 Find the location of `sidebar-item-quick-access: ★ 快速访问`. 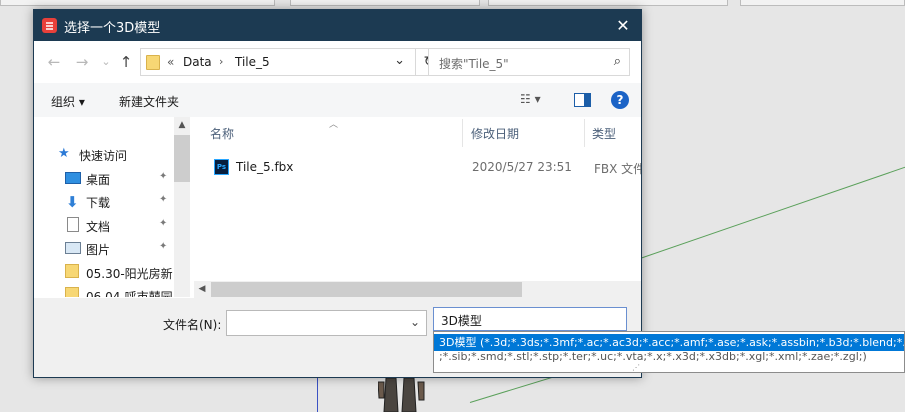

sidebar-item-quick-access: ★ 快速访问 is located at coordinates (104, 154).